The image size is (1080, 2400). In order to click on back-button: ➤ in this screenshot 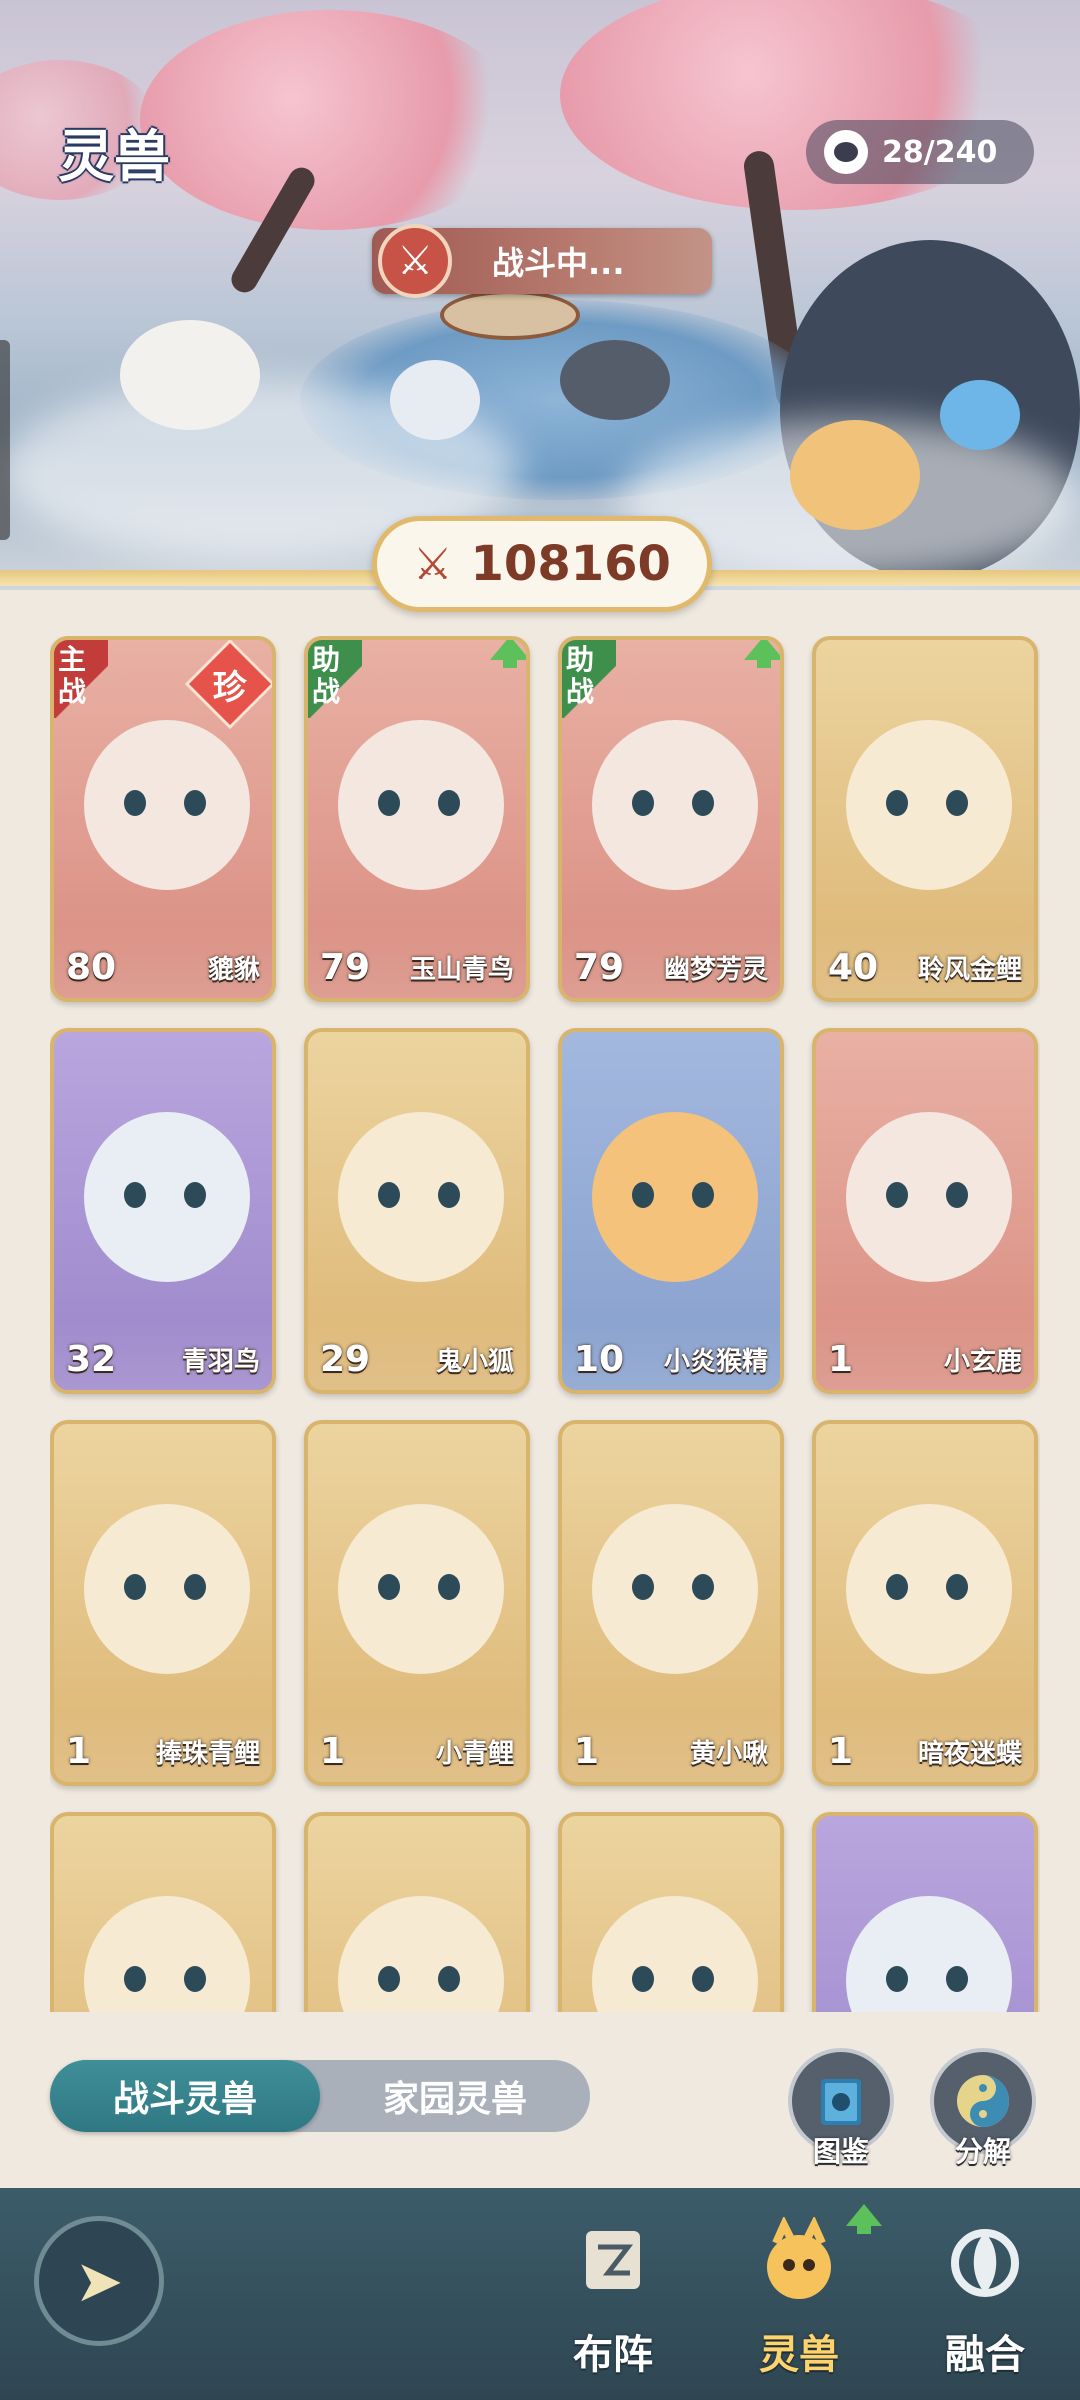, I will do `click(99, 2281)`.